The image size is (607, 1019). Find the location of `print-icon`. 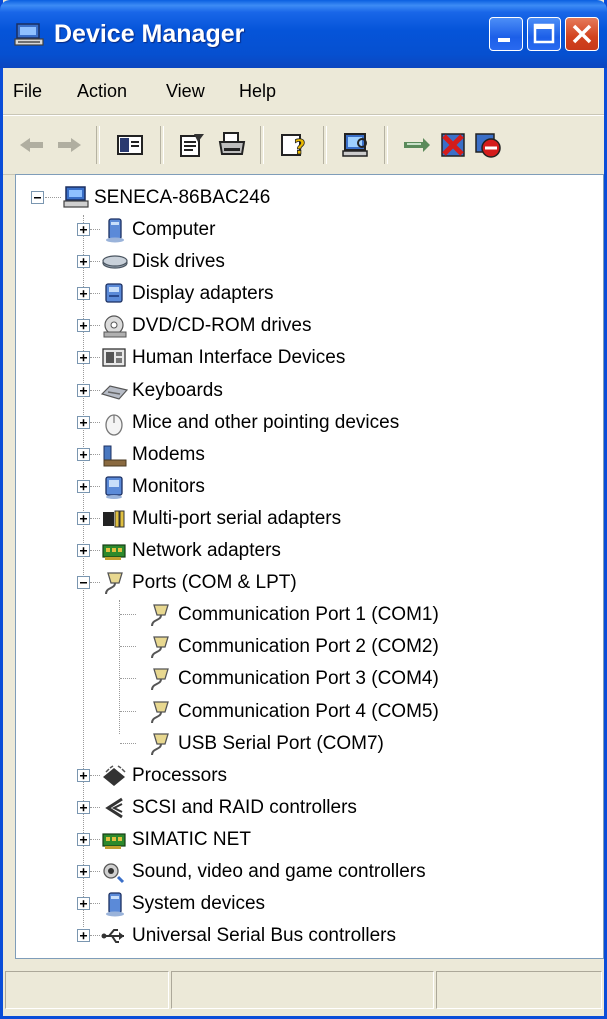

print-icon is located at coordinates (232, 145).